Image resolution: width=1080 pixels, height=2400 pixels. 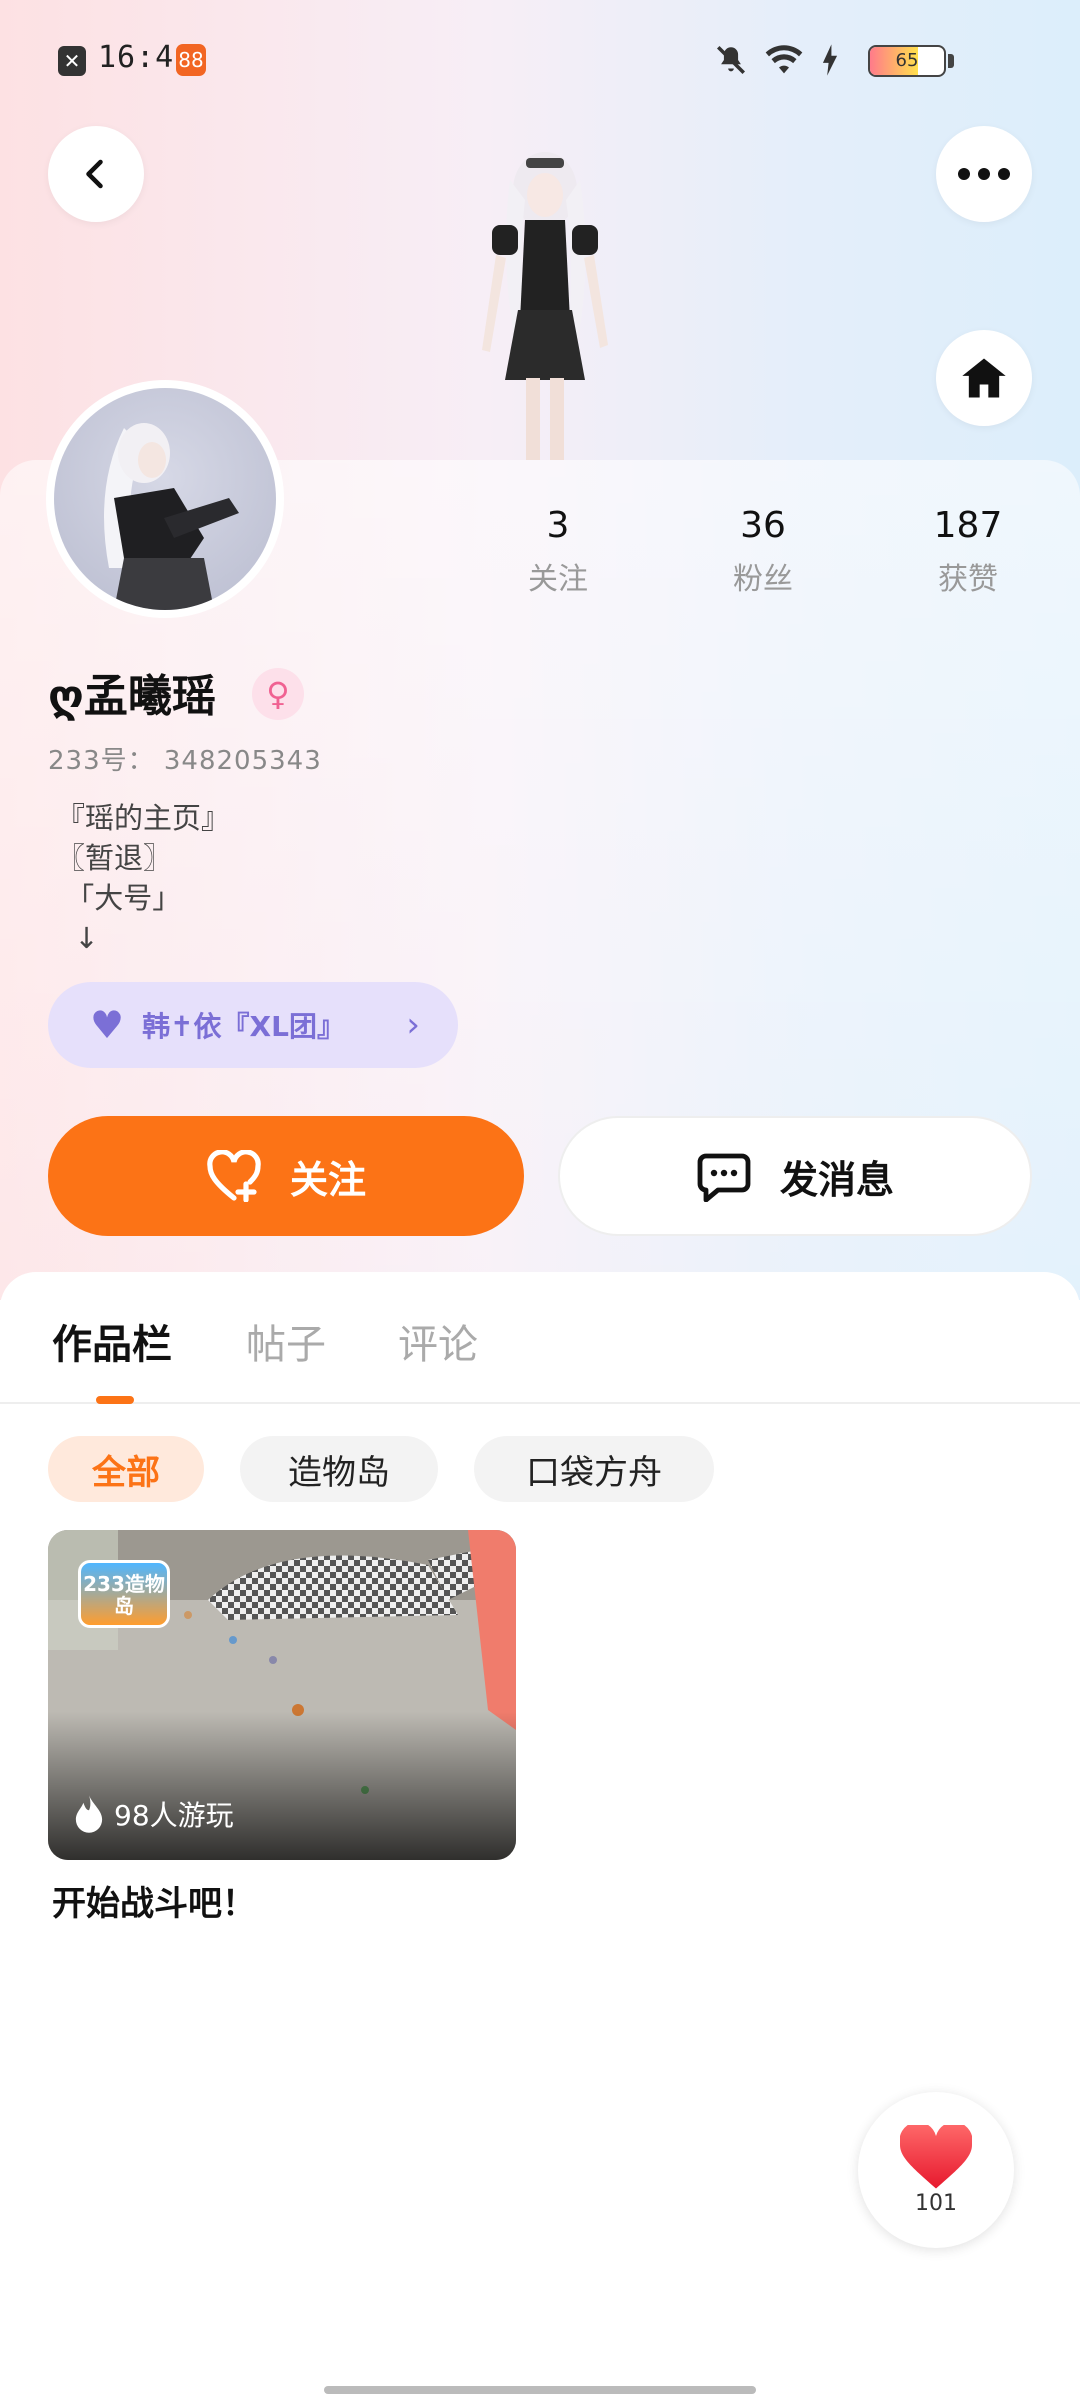 I want to click on back-button, so click(x=96, y=174).